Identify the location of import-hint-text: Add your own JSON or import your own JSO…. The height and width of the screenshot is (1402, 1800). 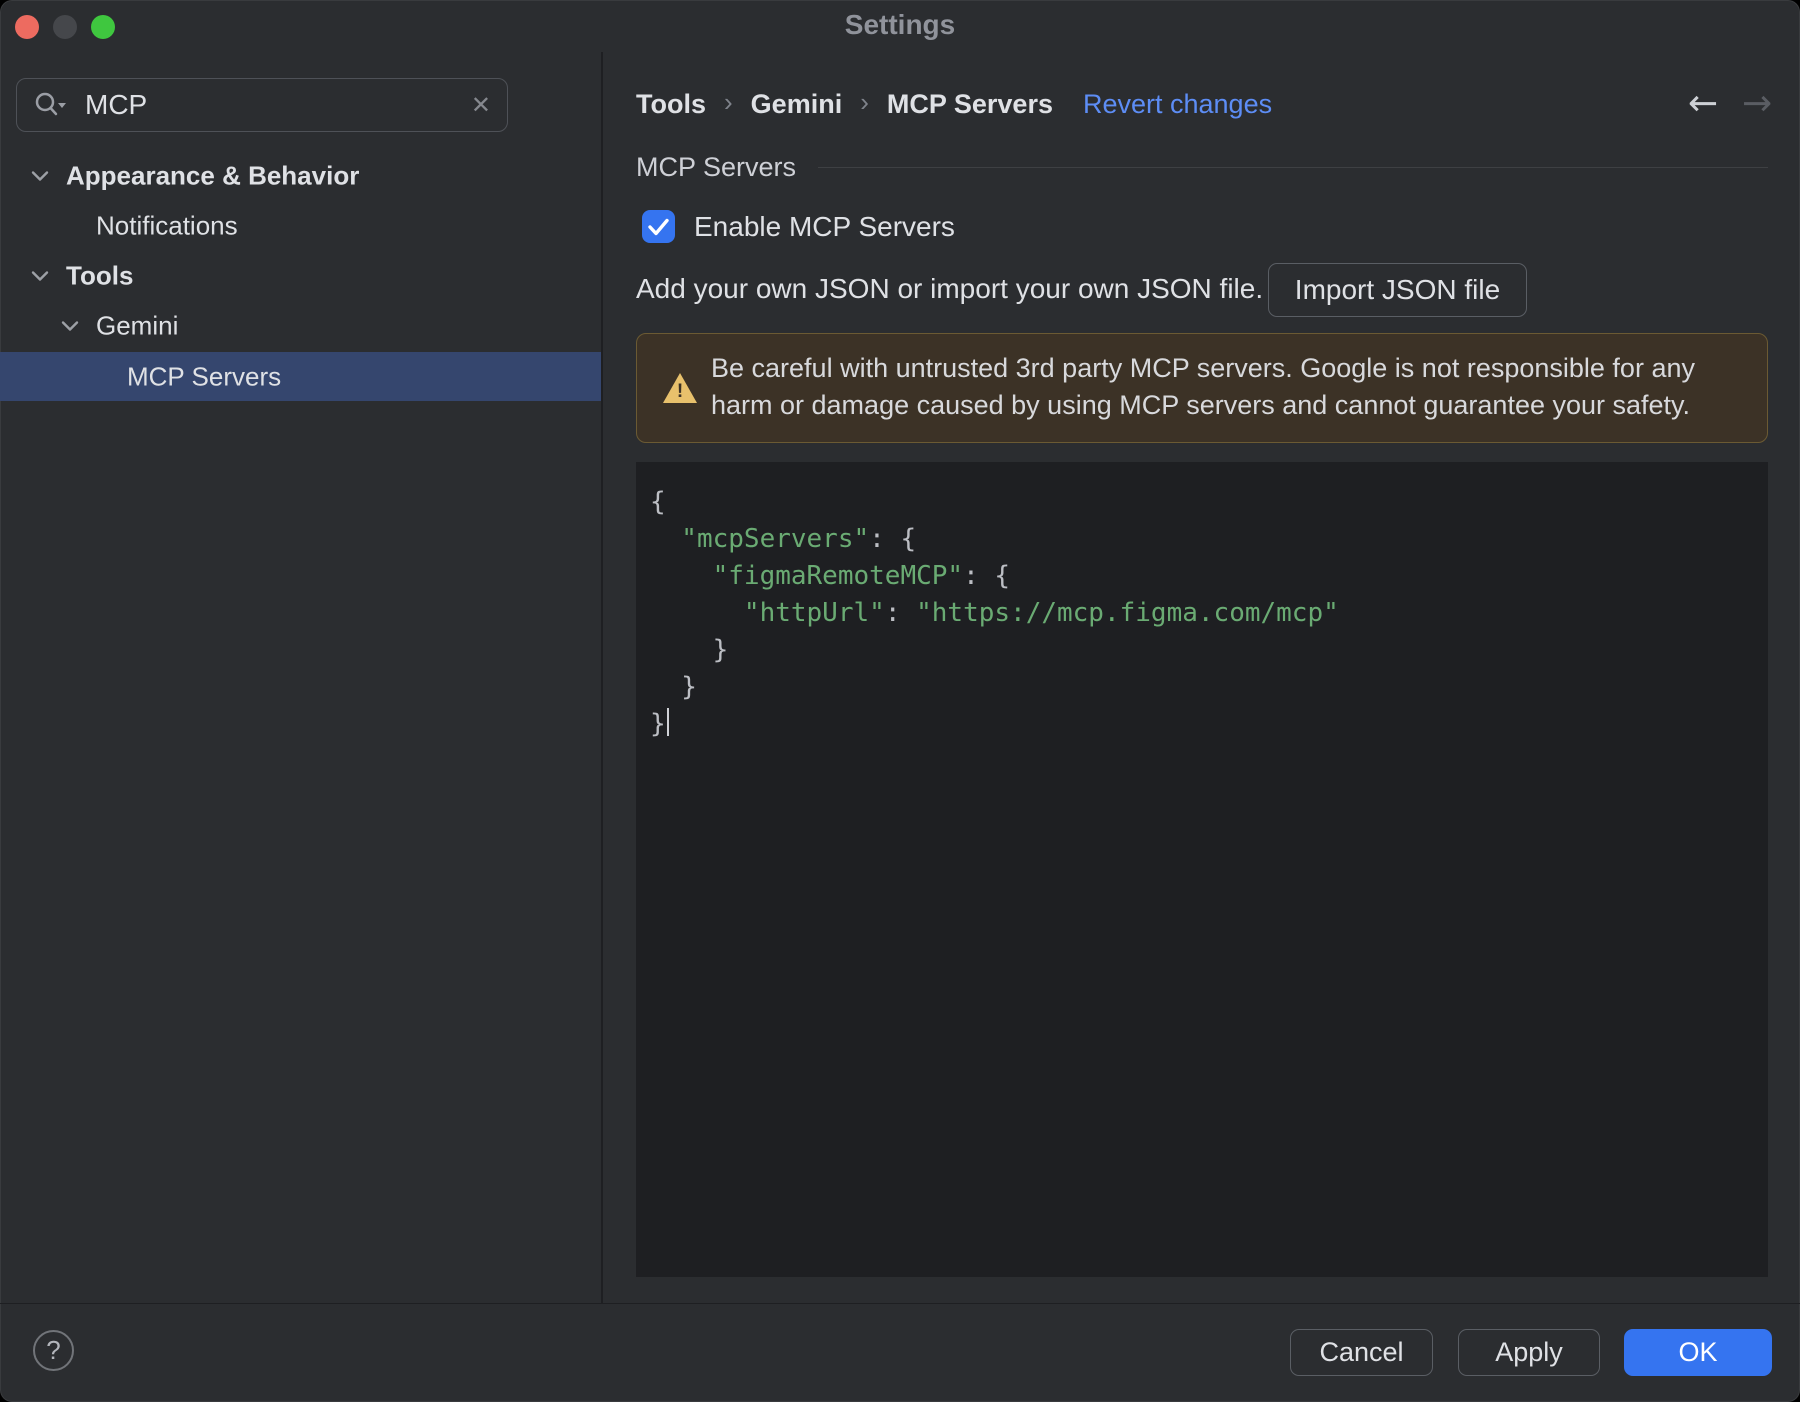
(950, 288).